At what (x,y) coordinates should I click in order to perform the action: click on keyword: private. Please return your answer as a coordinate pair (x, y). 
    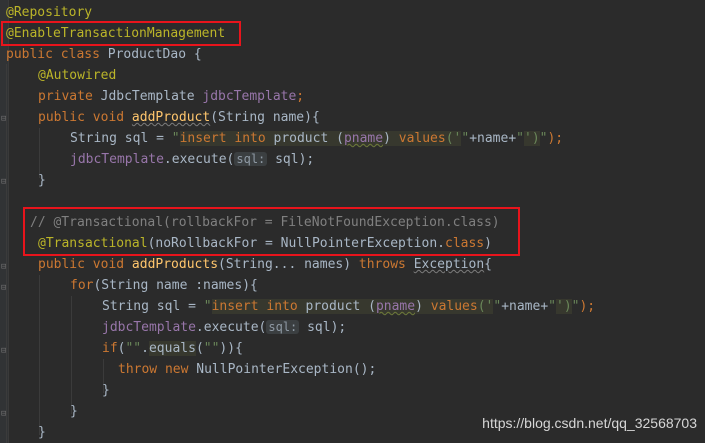
    Looking at the image, I should click on (69, 96).